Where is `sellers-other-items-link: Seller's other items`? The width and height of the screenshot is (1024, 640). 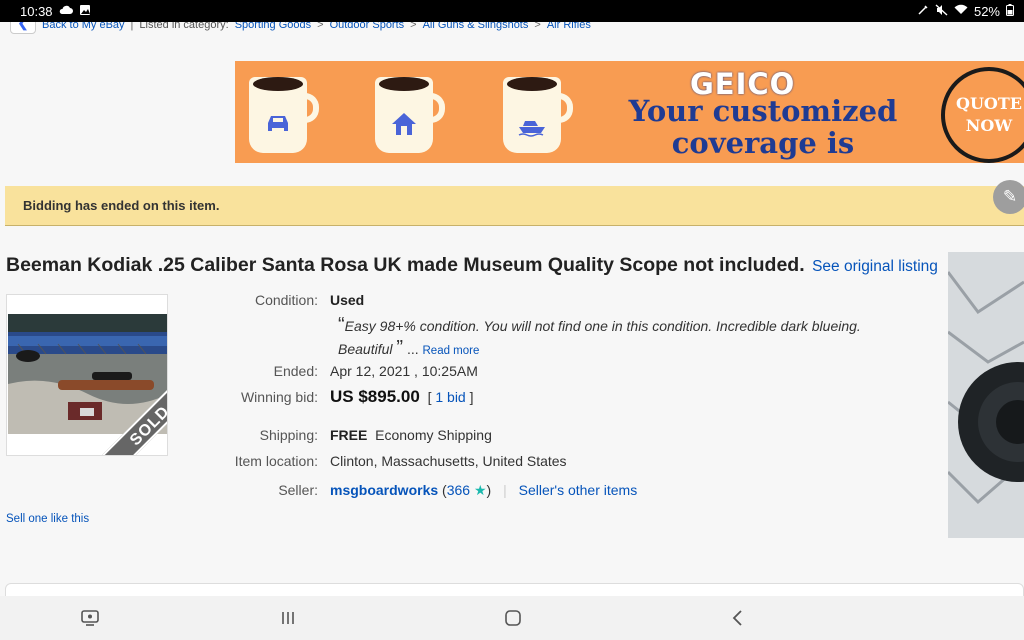
sellers-other-items-link: Seller's other items is located at coordinates (578, 490).